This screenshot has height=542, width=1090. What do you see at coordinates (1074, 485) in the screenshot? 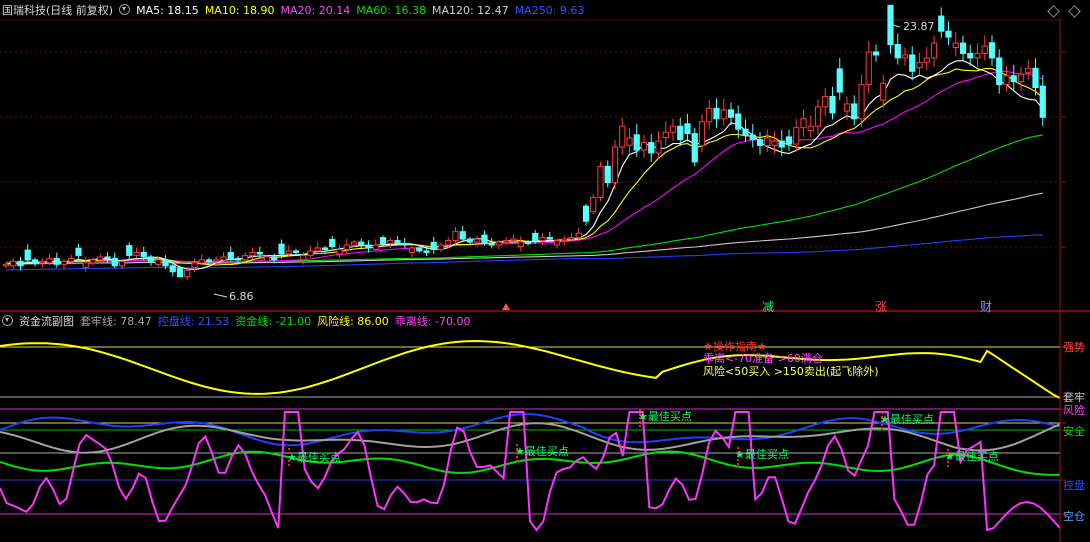
I see `level-label-kongpan: 控盘` at bounding box center [1074, 485].